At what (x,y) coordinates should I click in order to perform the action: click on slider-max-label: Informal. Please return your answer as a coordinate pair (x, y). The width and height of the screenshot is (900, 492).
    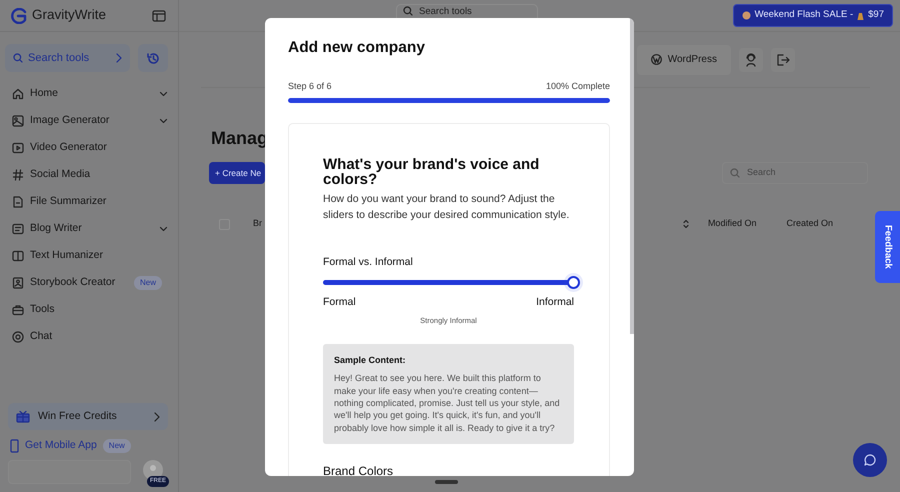
    Looking at the image, I should click on (555, 302).